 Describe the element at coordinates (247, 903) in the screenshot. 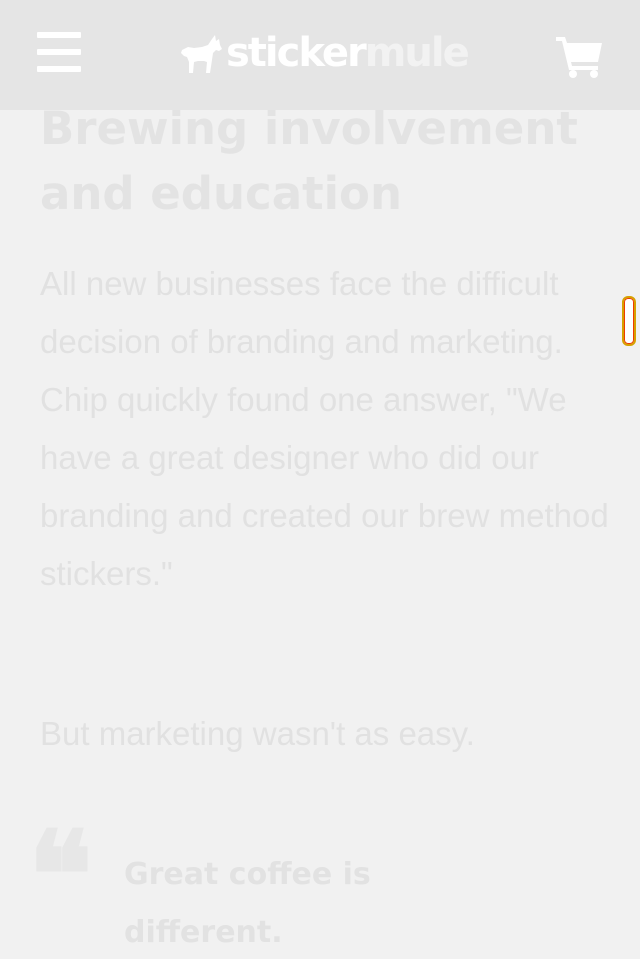

I see `pull-quote: Great coffee is different.` at that location.